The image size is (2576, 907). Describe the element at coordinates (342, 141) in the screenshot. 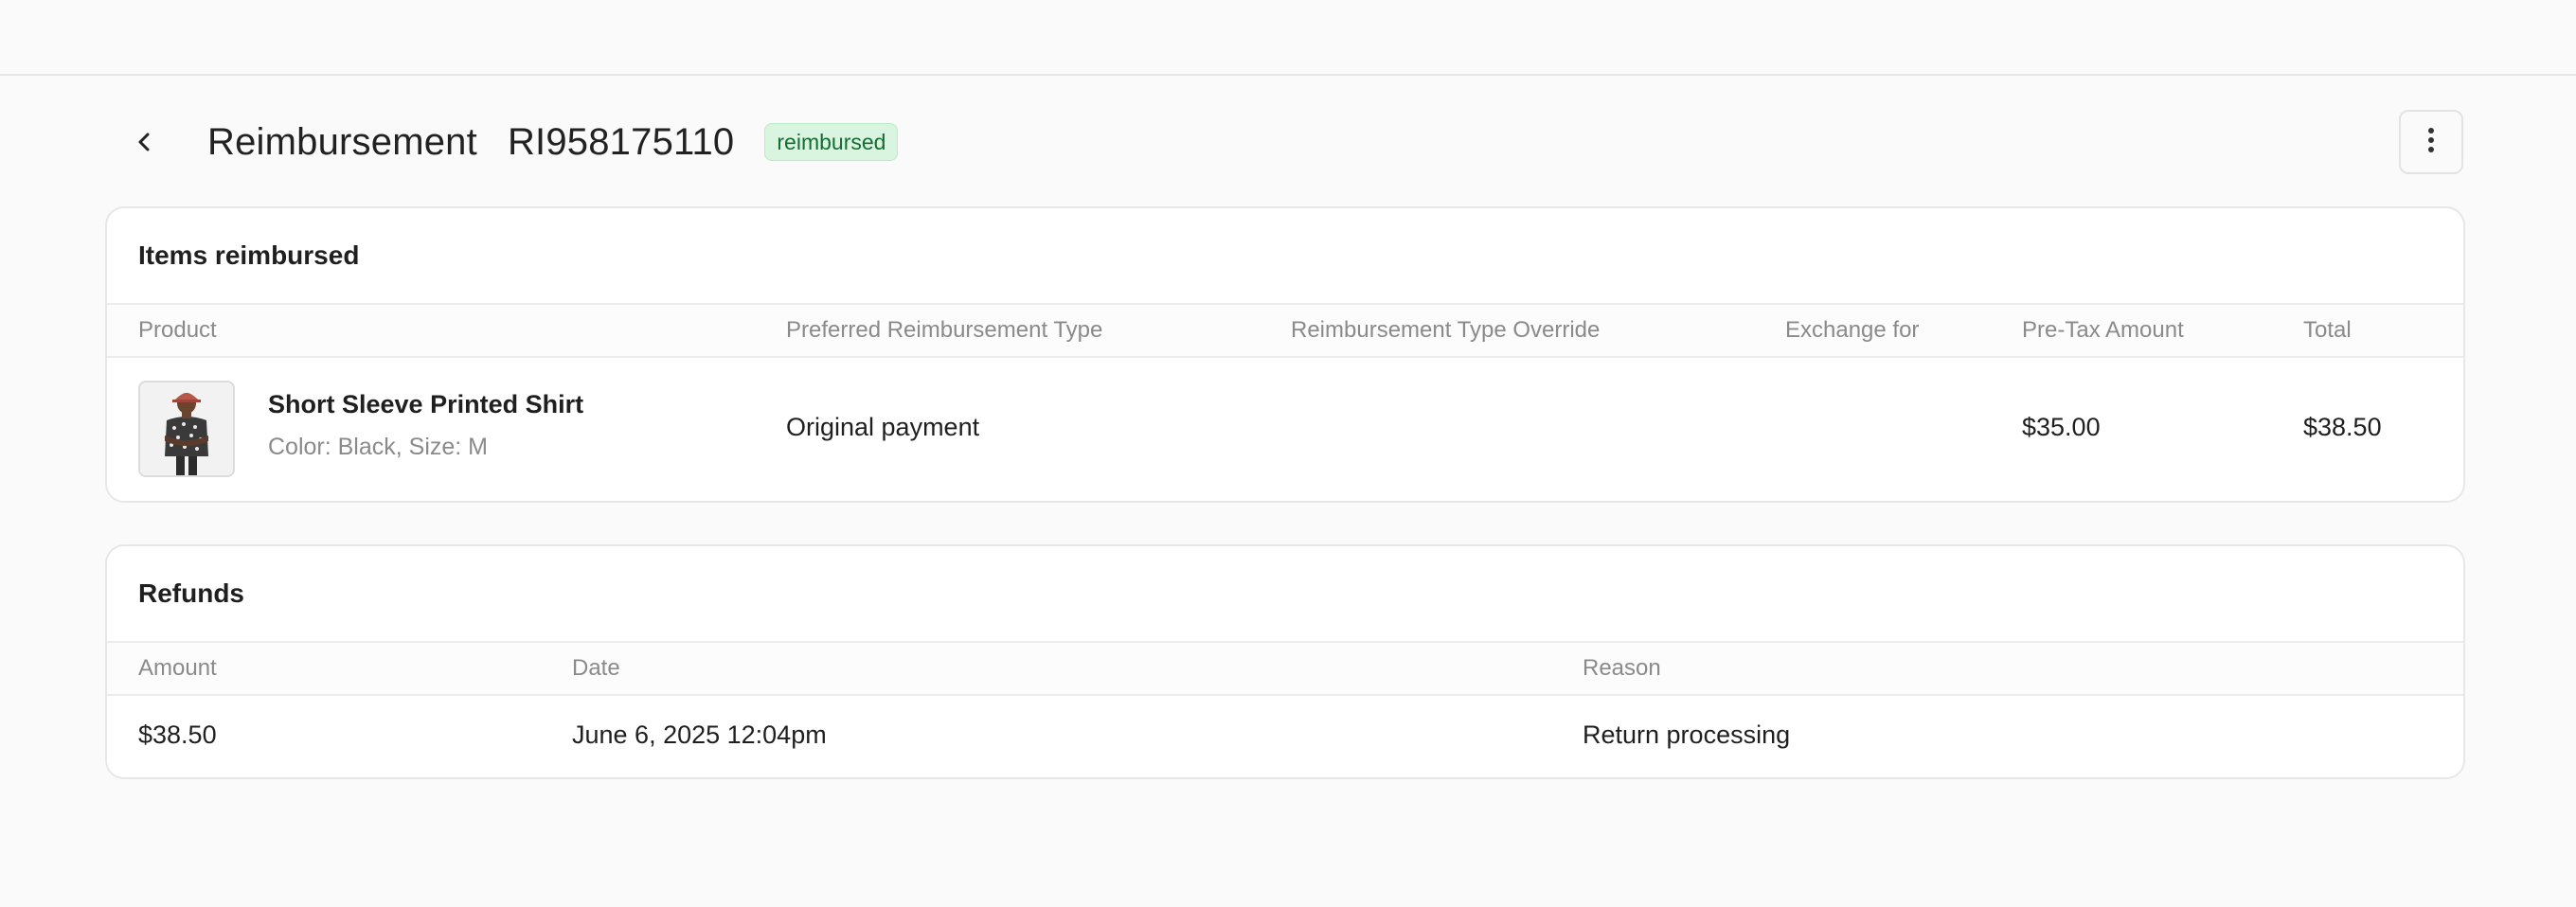

I see `page-title: Reimbursement` at that location.